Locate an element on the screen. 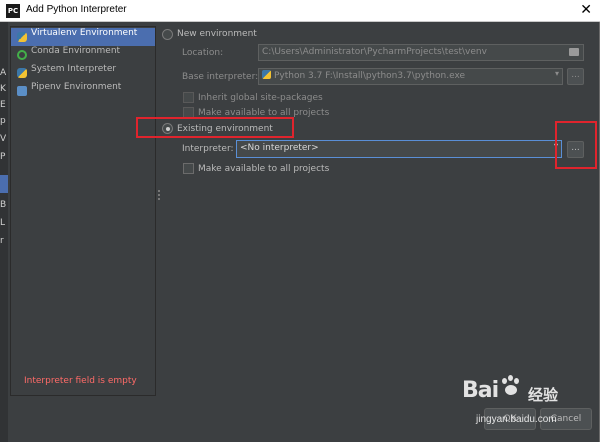  base-interpreter-label: Base interpreter: is located at coordinates (220, 77).